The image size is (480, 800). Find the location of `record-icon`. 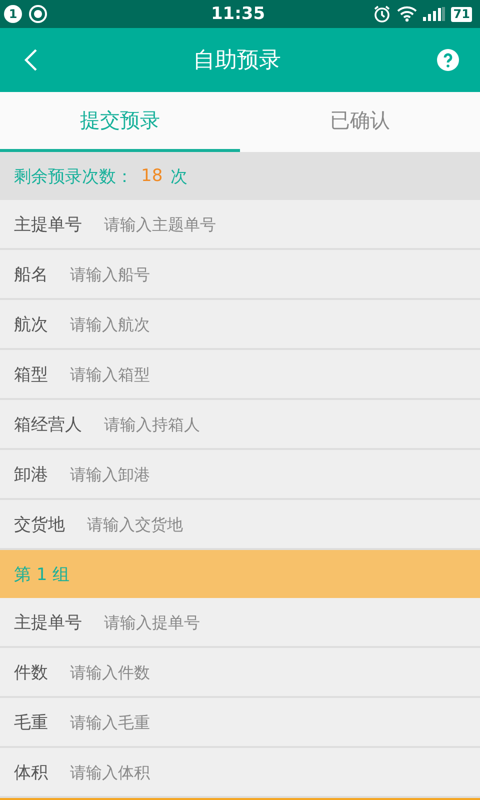

record-icon is located at coordinates (38, 14).